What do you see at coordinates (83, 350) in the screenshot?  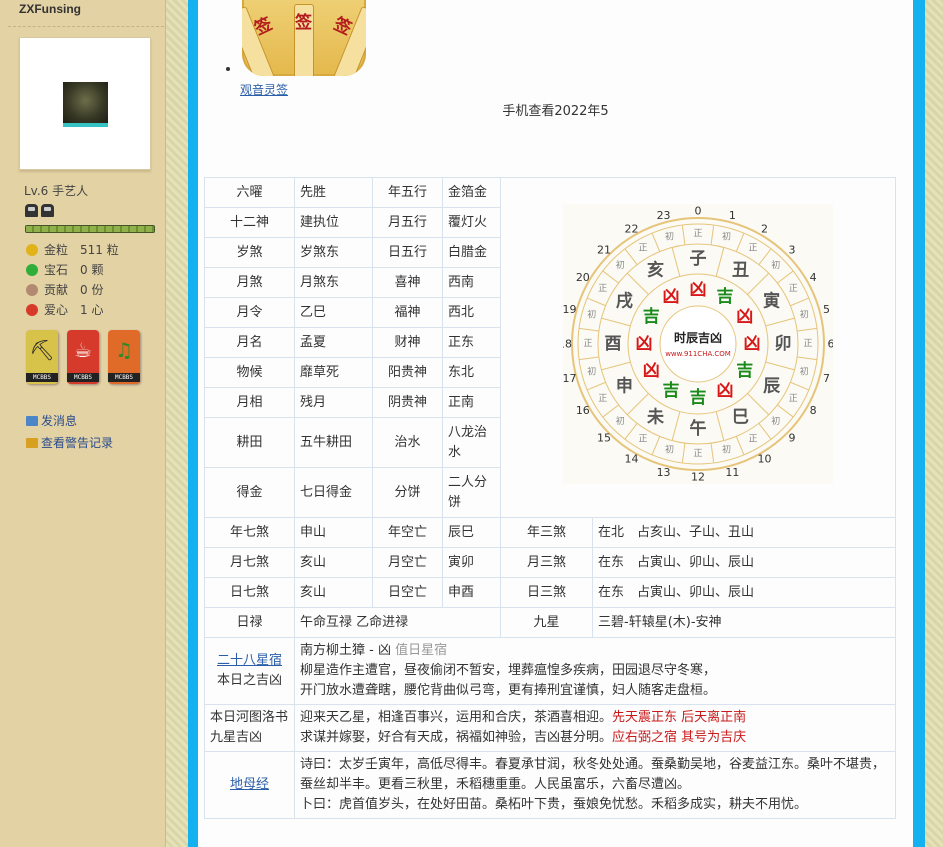 I see `java-icon: ☕` at bounding box center [83, 350].